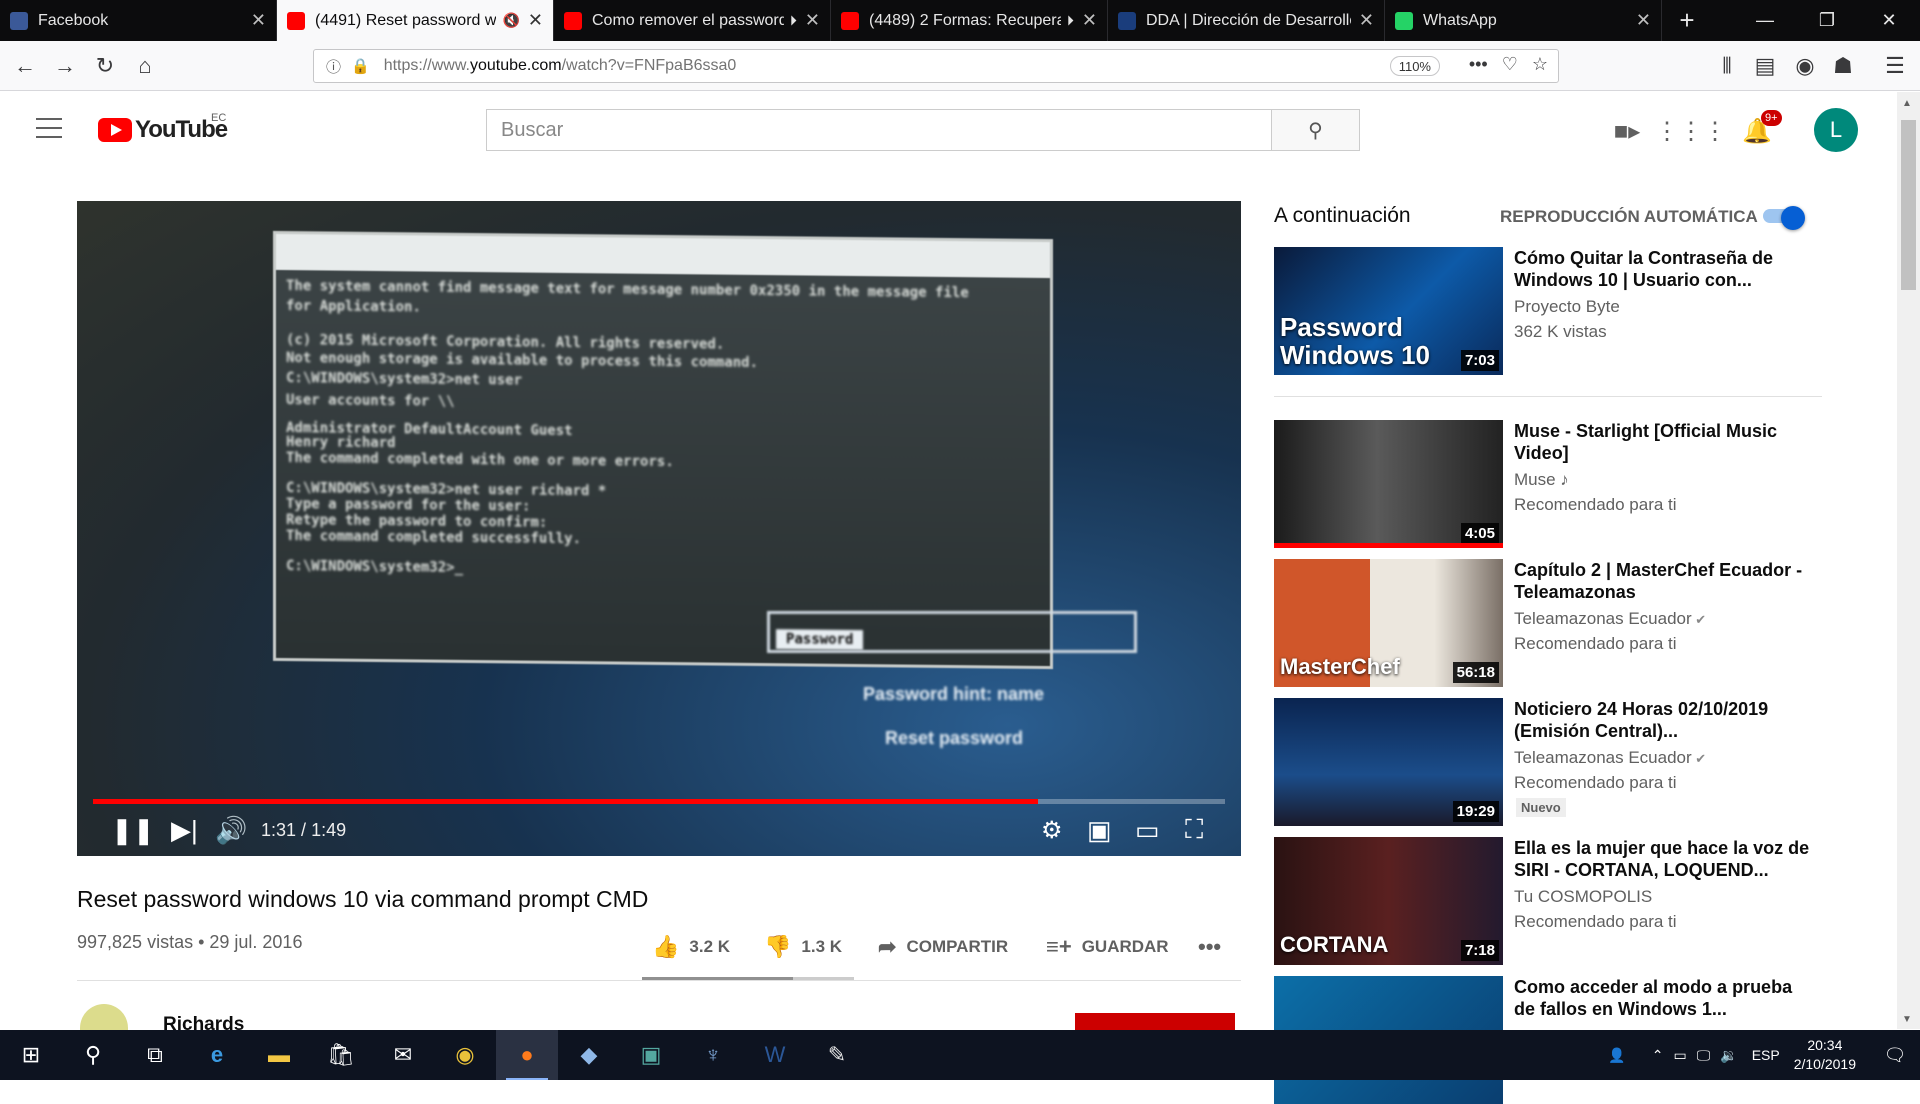 The width and height of the screenshot is (1920, 1104). I want to click on miniplayer-icon: ▣, so click(1099, 830).